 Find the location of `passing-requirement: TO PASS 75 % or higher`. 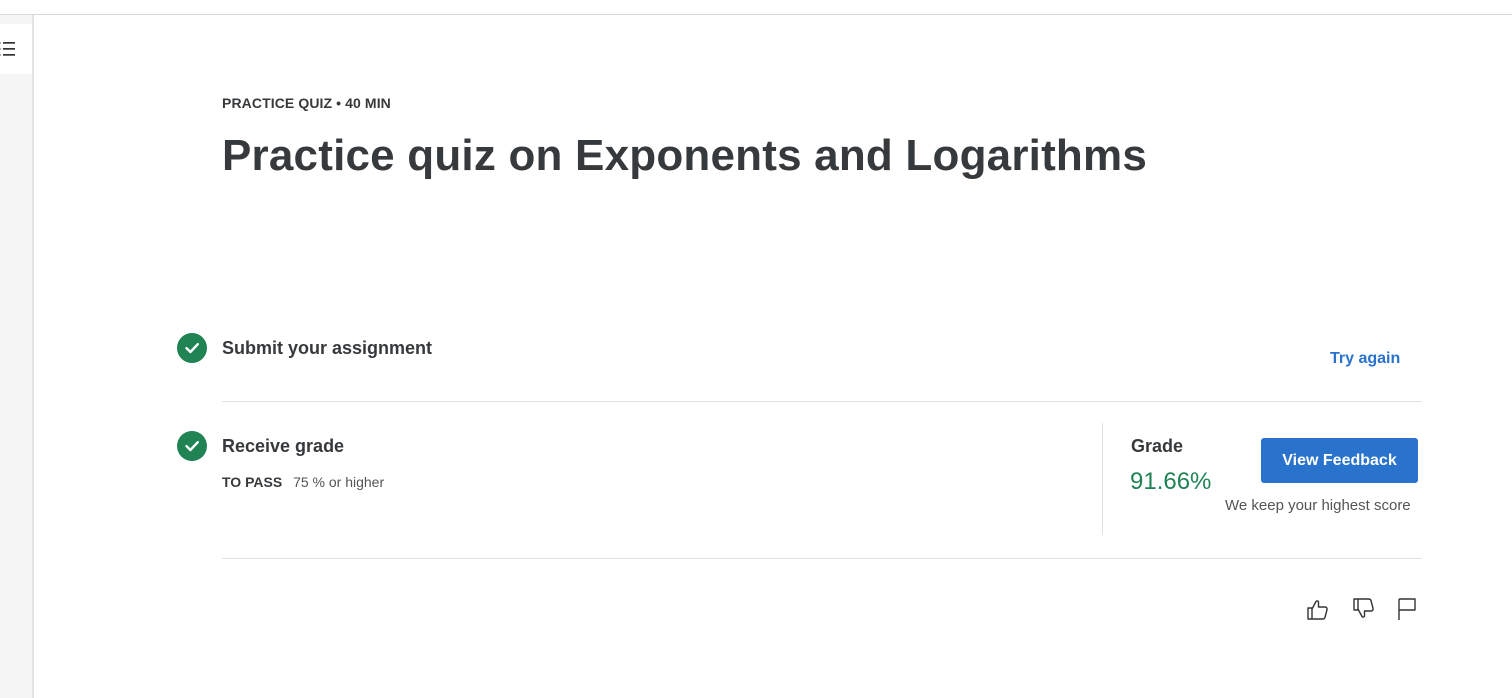

passing-requirement: TO PASS 75 % or higher is located at coordinates (303, 482).